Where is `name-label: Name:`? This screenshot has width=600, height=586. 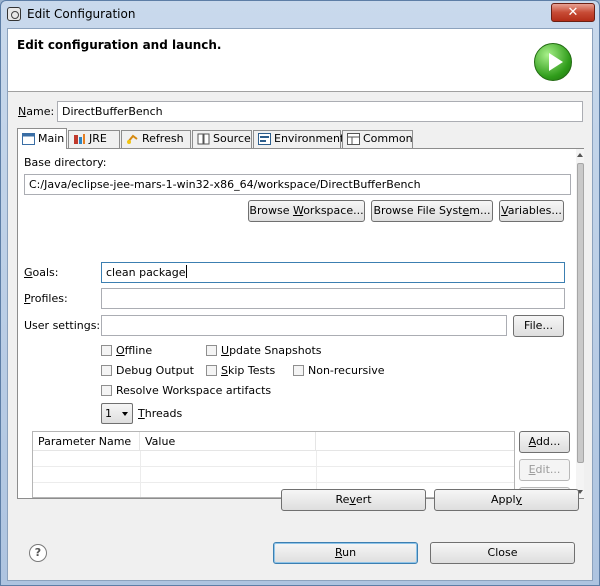 name-label: Name: is located at coordinates (36, 111).